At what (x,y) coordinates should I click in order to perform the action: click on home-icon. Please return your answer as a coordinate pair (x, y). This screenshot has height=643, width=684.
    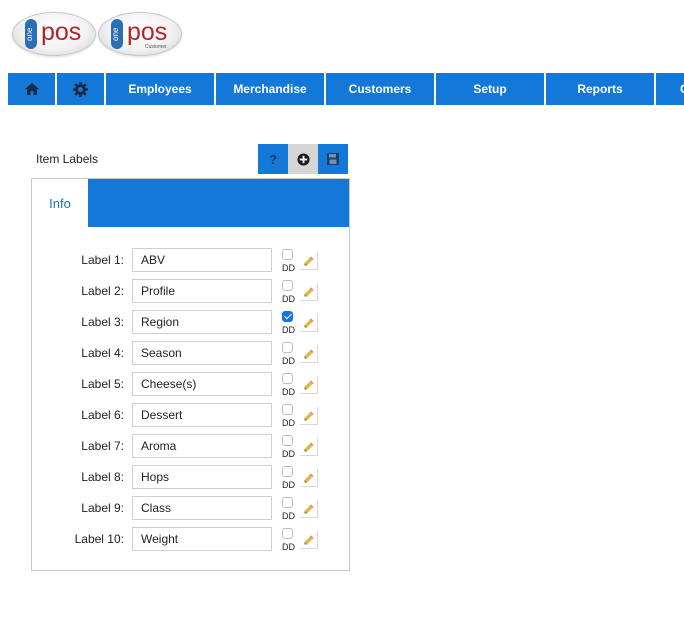
    Looking at the image, I should click on (31, 89).